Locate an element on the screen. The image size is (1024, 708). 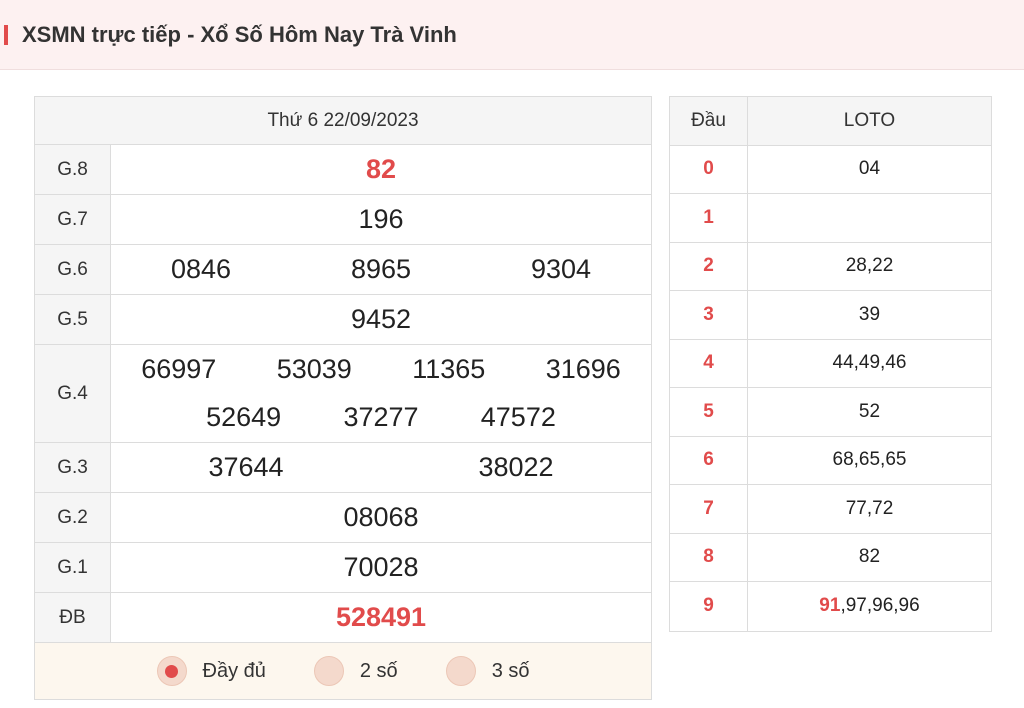
prize-number: 31696 is located at coordinates (583, 369).